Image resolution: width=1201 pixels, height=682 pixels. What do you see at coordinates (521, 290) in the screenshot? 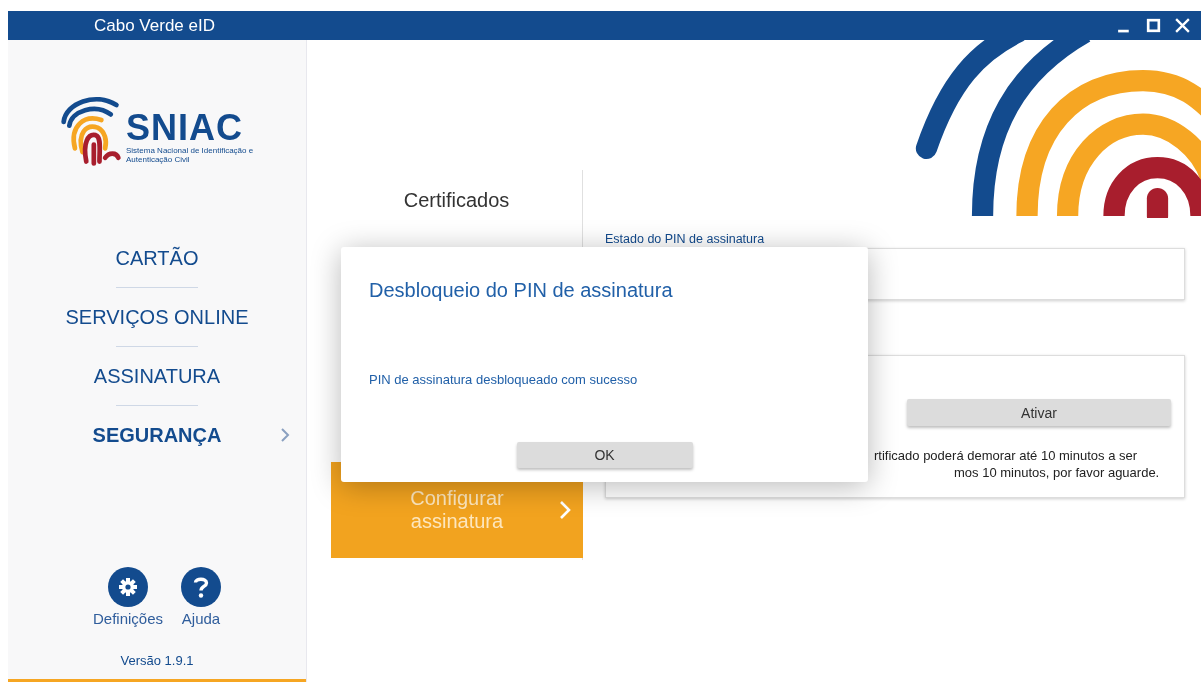
I see `dialog-title: Desbloqueio do PIN de assinatura` at bounding box center [521, 290].